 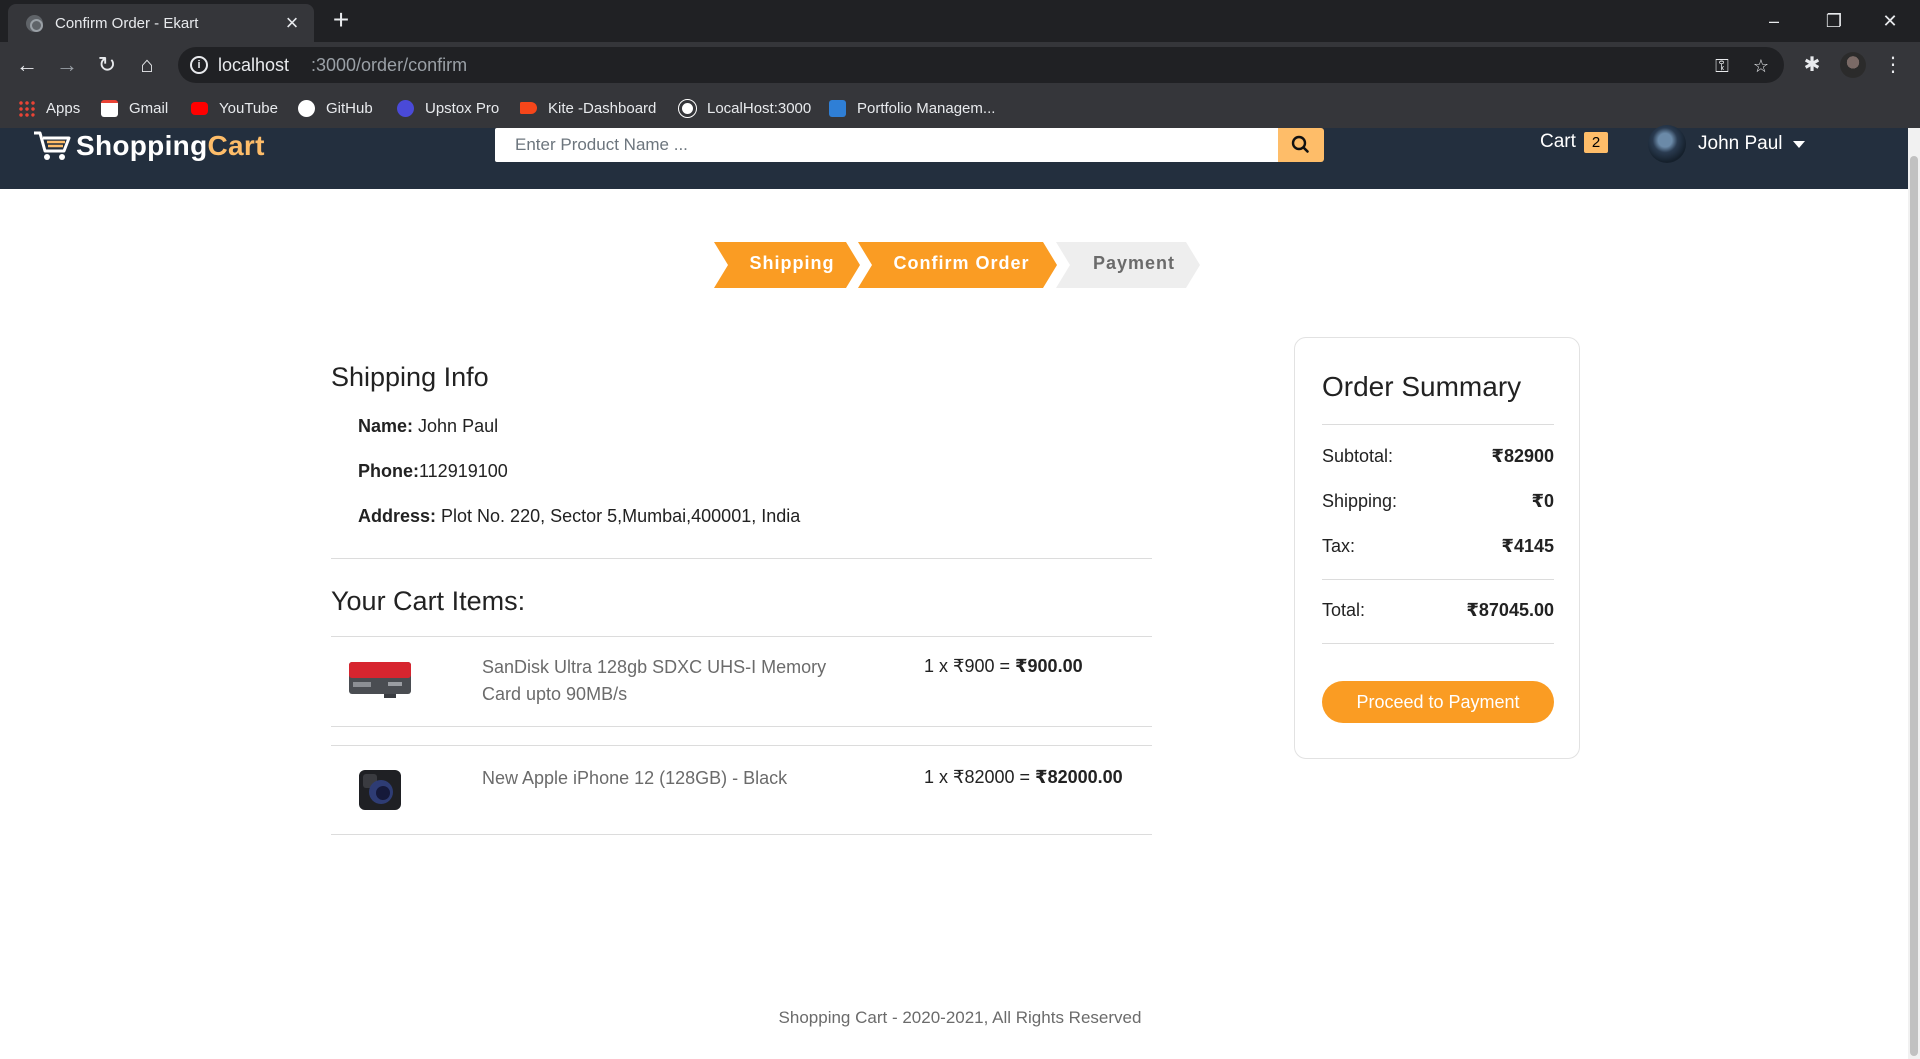 I want to click on tax-label: Tax:, so click(x=1339, y=546).